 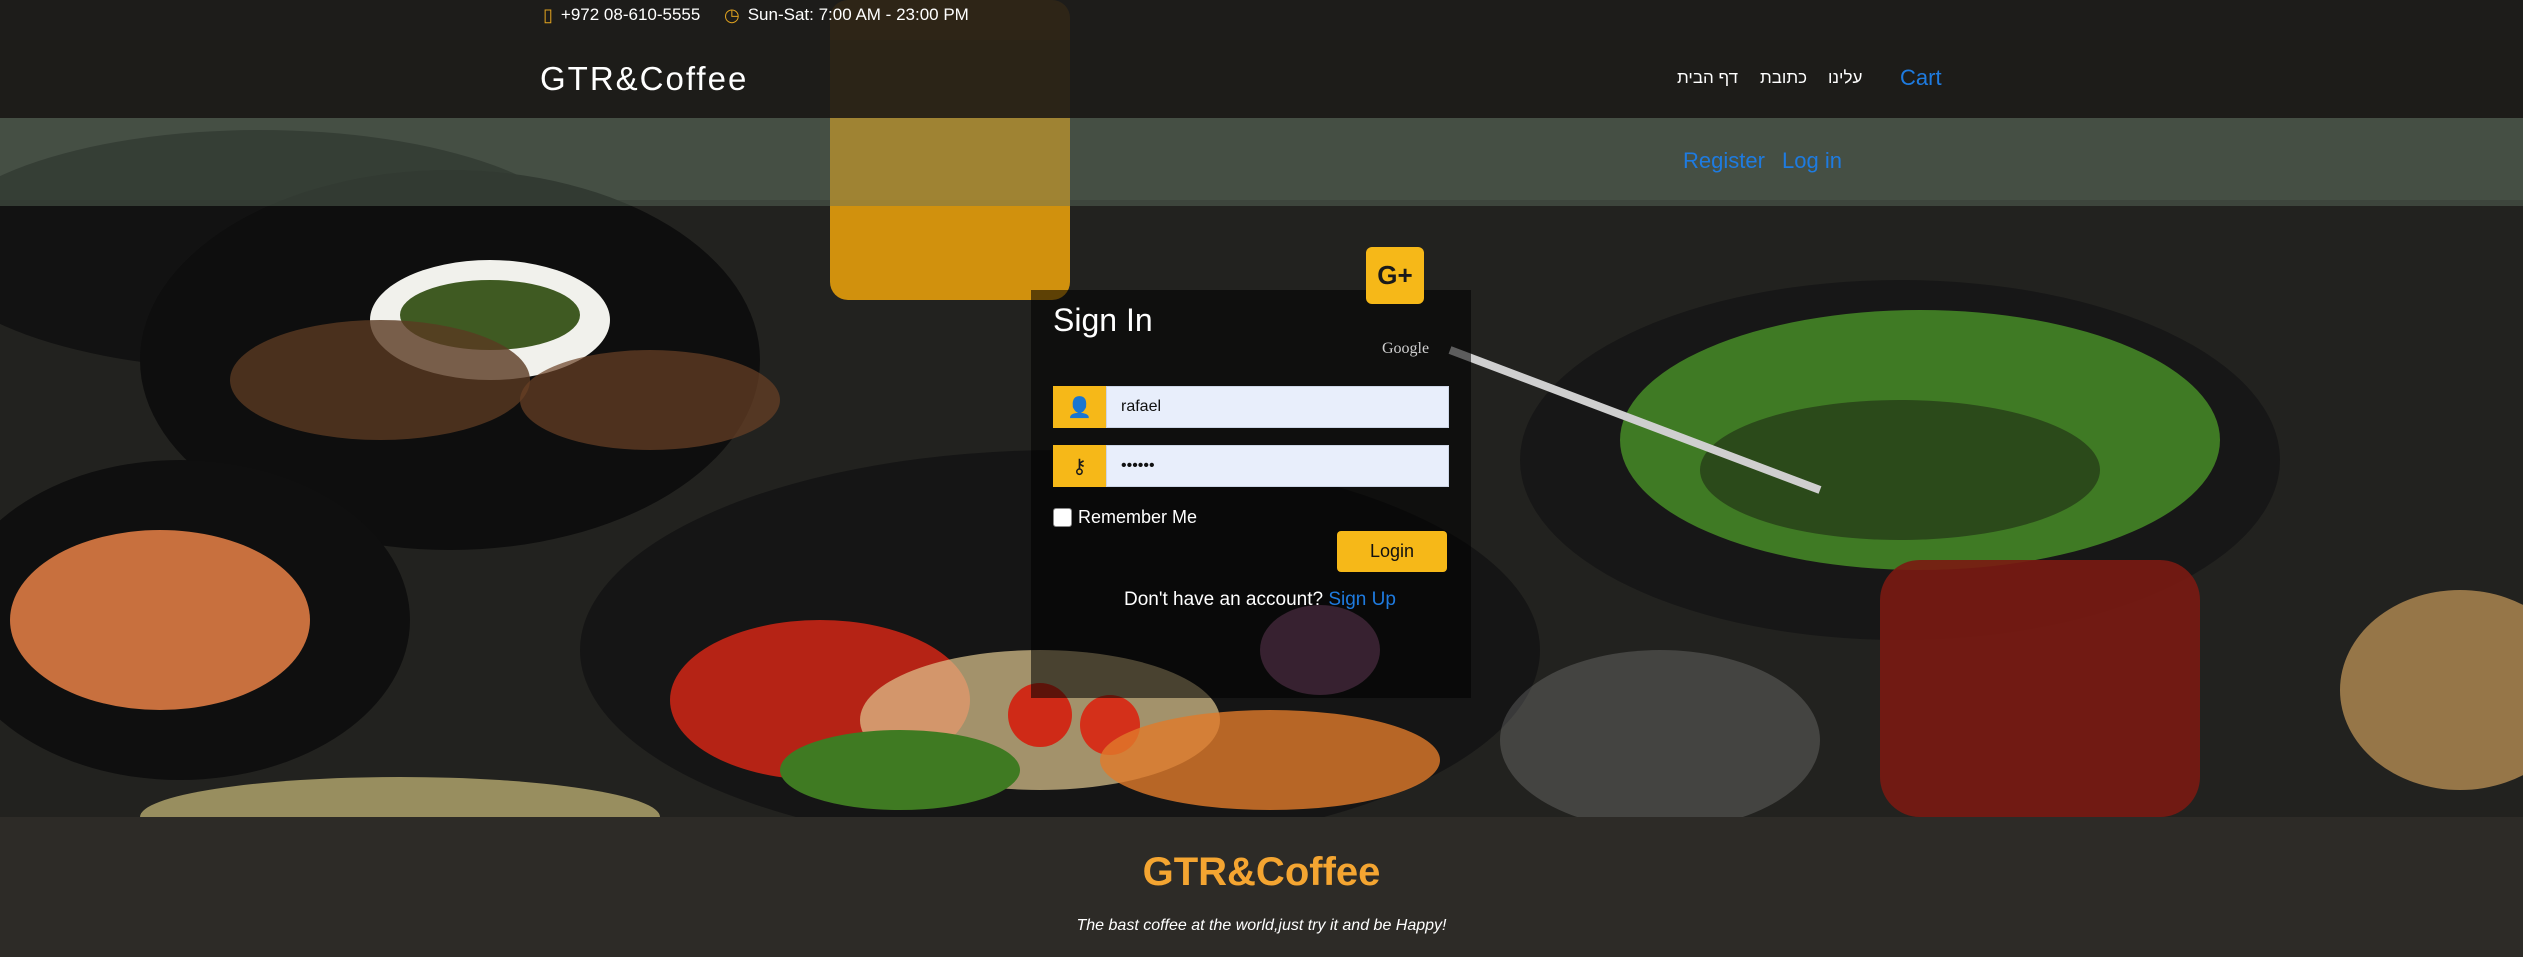 I want to click on clock-icon: ◷, so click(x=732, y=14).